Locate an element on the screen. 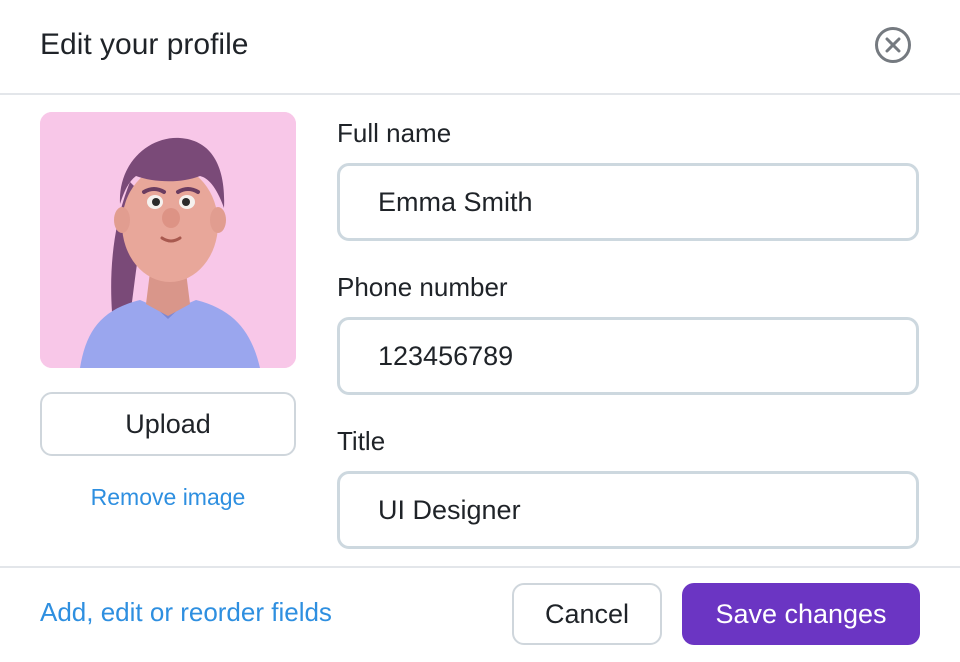 This screenshot has height=662, width=960. avatar is located at coordinates (168, 240).